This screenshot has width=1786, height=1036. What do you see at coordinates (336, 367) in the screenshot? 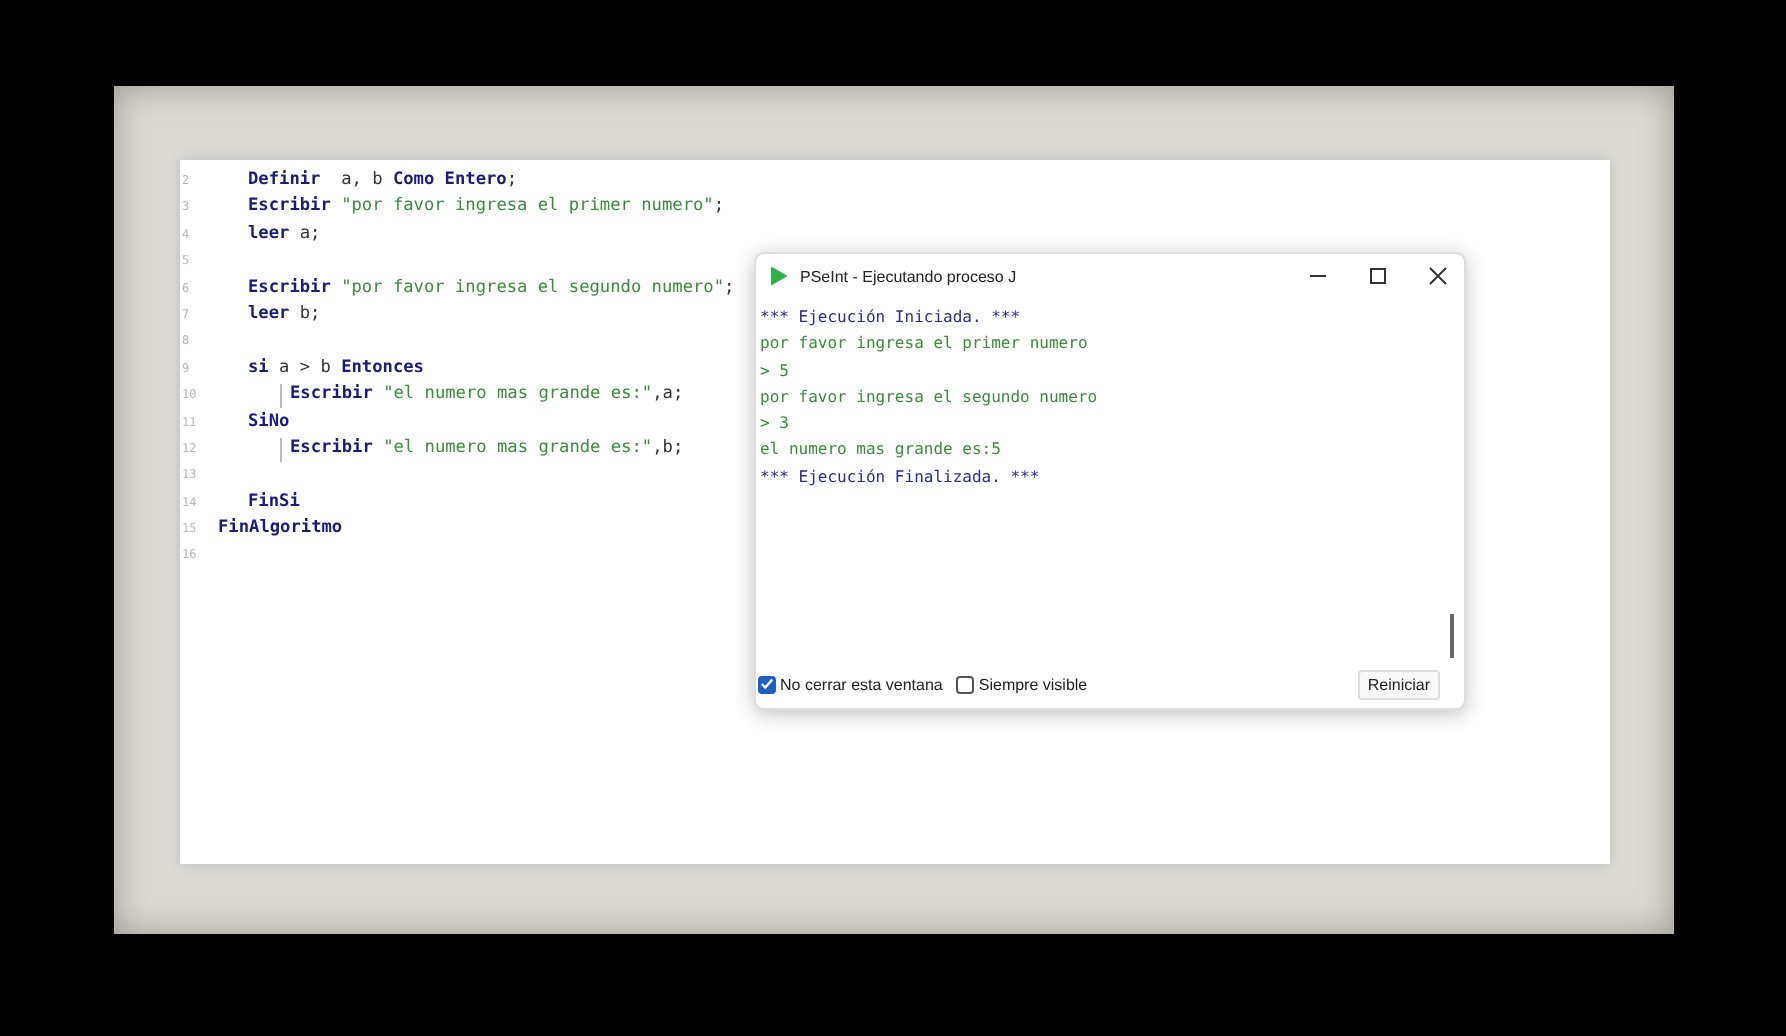
I see `code-line: si a > b Entonces` at bounding box center [336, 367].